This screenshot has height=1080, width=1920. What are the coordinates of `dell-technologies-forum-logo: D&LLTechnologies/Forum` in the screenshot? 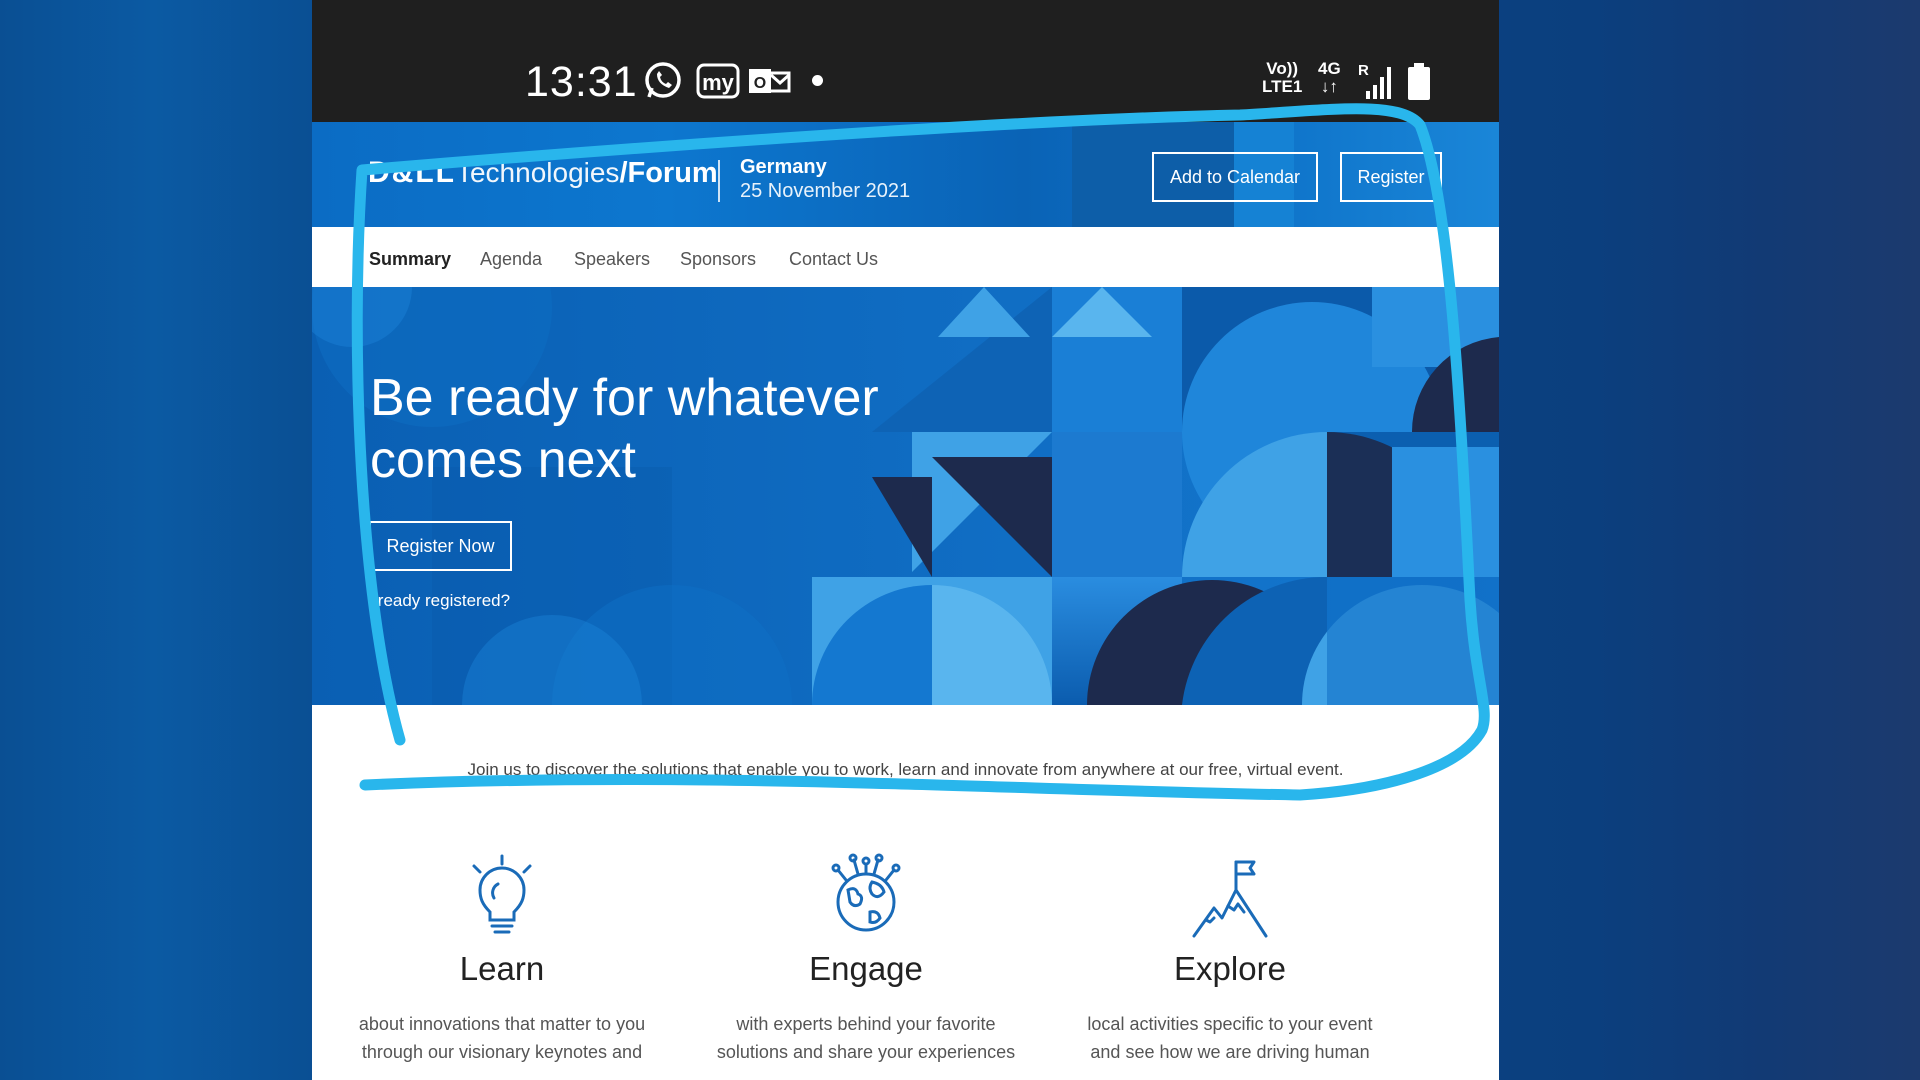 It's located at (543, 173).